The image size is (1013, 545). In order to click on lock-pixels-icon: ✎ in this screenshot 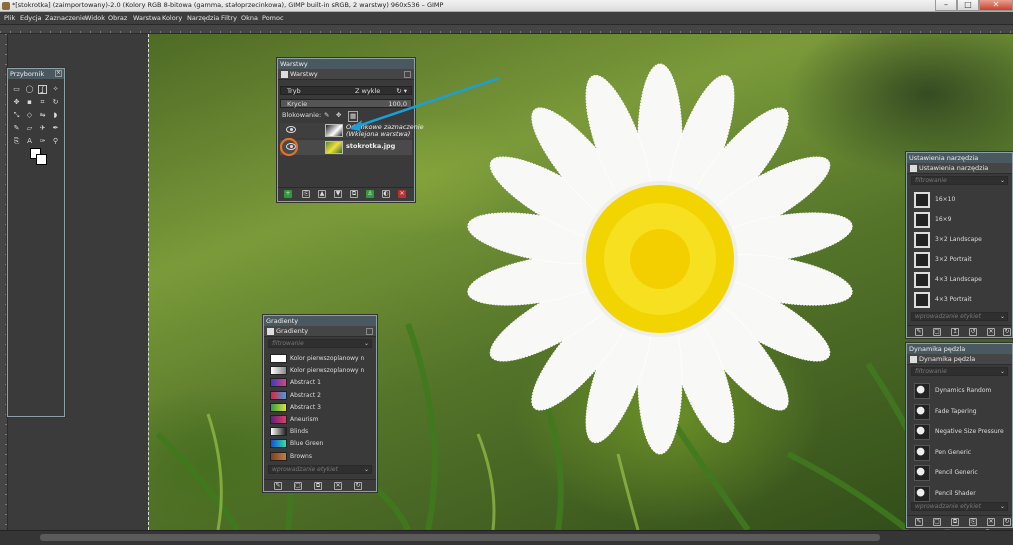, I will do `click(326, 115)`.